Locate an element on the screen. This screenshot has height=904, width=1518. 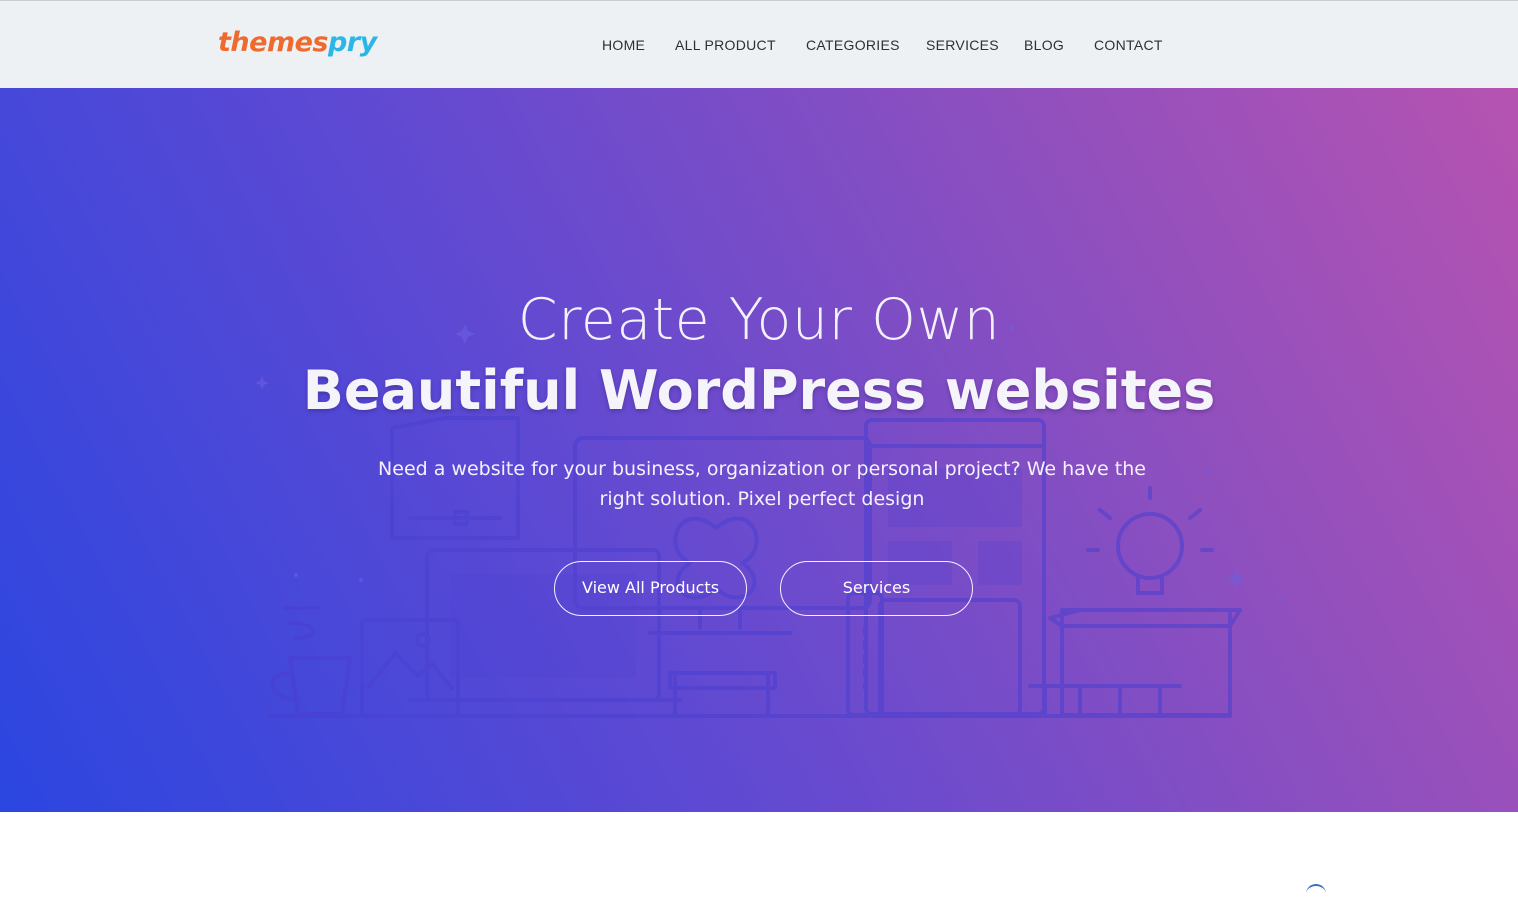
services-button: Services is located at coordinates (876, 588).